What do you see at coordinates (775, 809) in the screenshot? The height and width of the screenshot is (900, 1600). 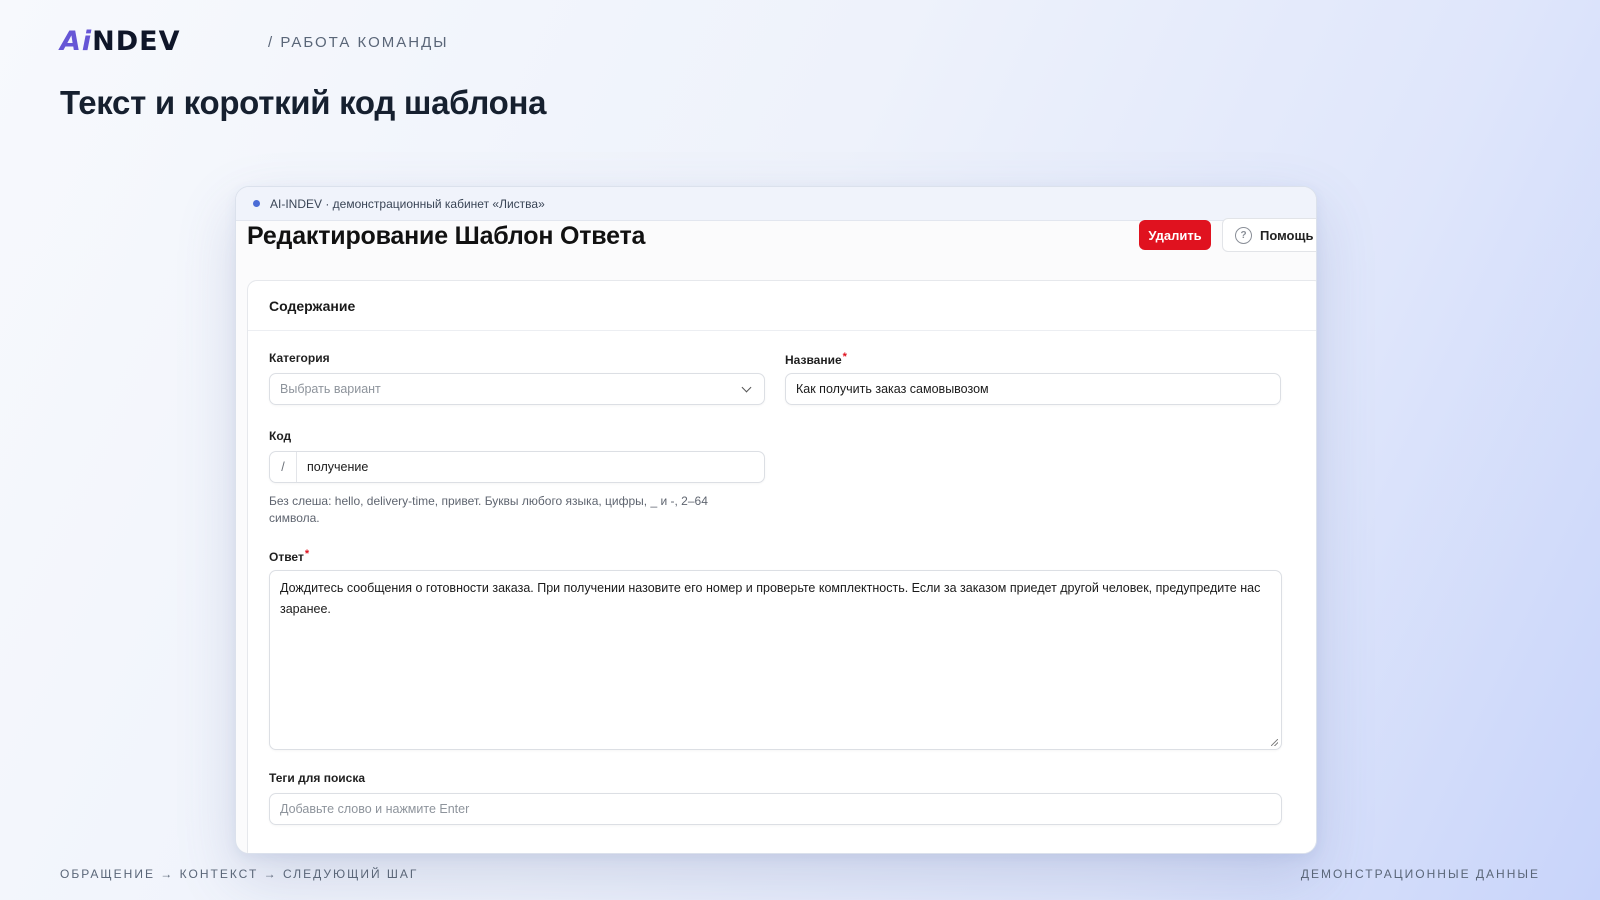 I see `tags-input: Добавьте слово и нажмите Enter` at bounding box center [775, 809].